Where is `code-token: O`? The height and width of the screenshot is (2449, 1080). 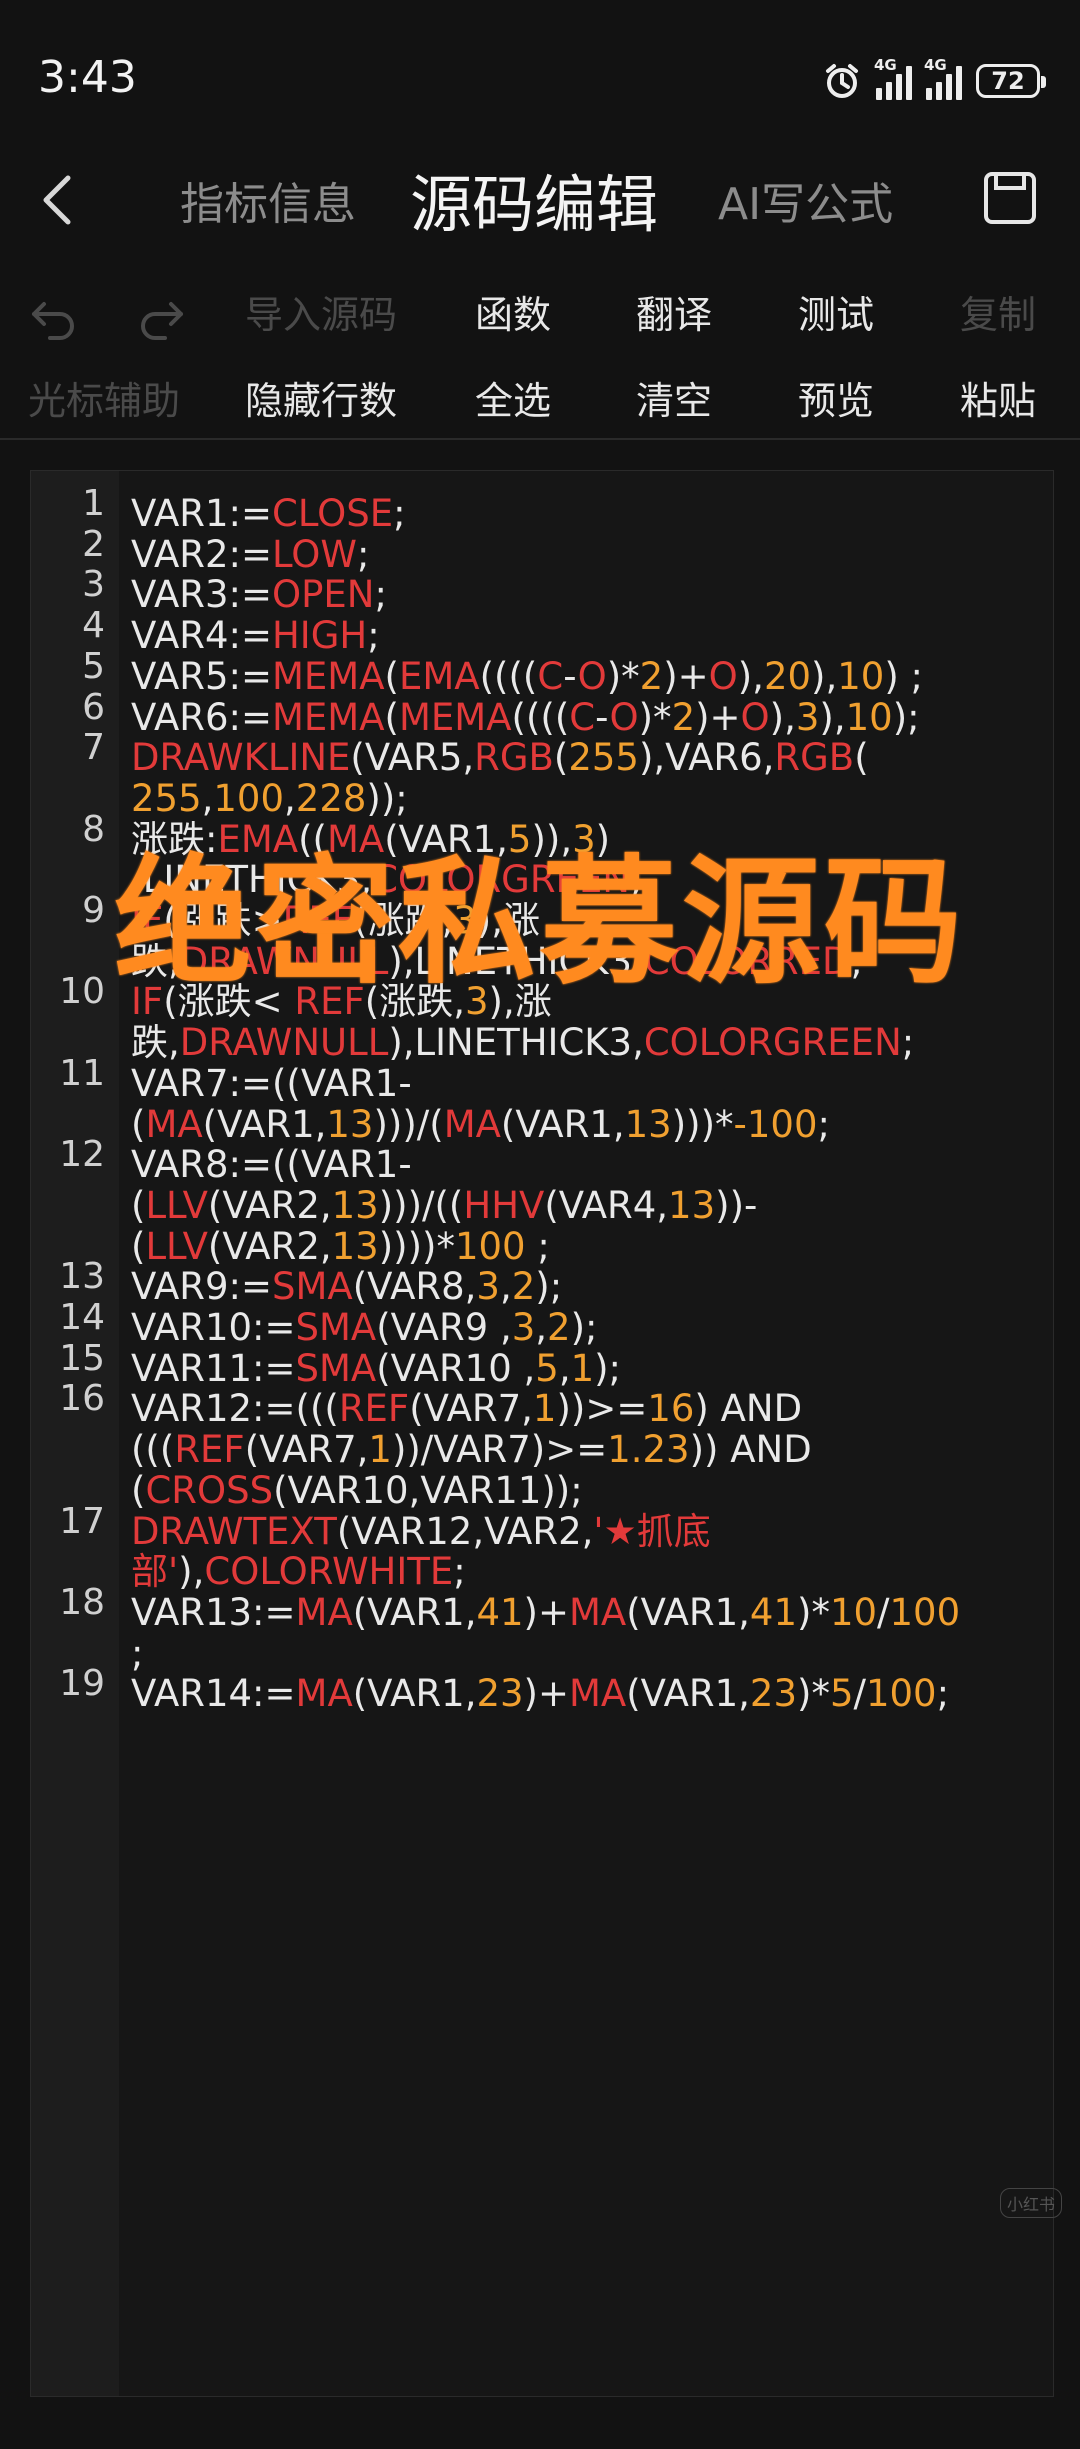
code-token: O is located at coordinates (755, 717).